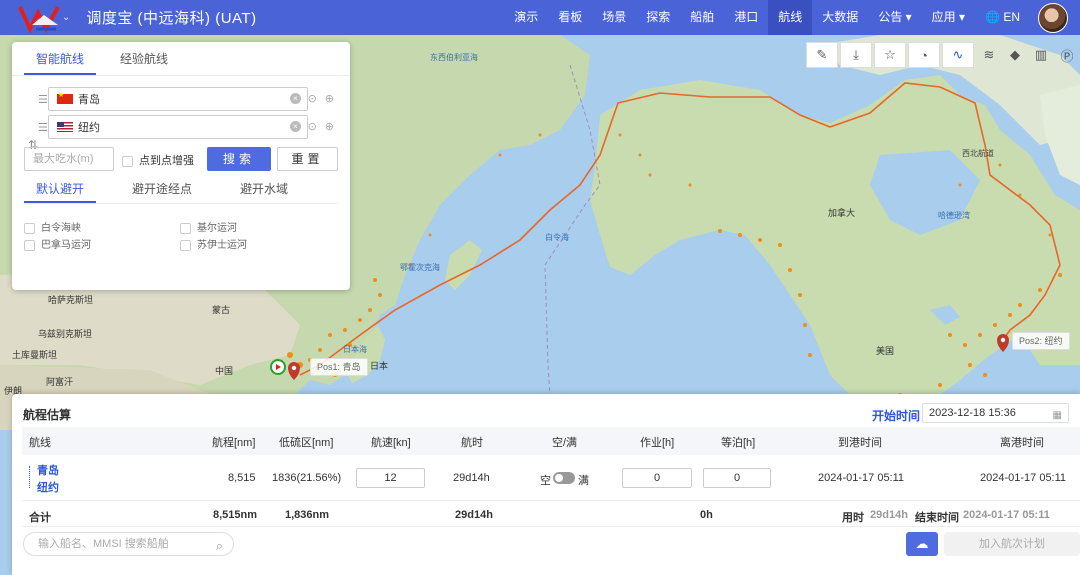 The width and height of the screenshot is (1080, 575). I want to click on avoid-kiel-canal: 基尔运河, so click(208, 226).